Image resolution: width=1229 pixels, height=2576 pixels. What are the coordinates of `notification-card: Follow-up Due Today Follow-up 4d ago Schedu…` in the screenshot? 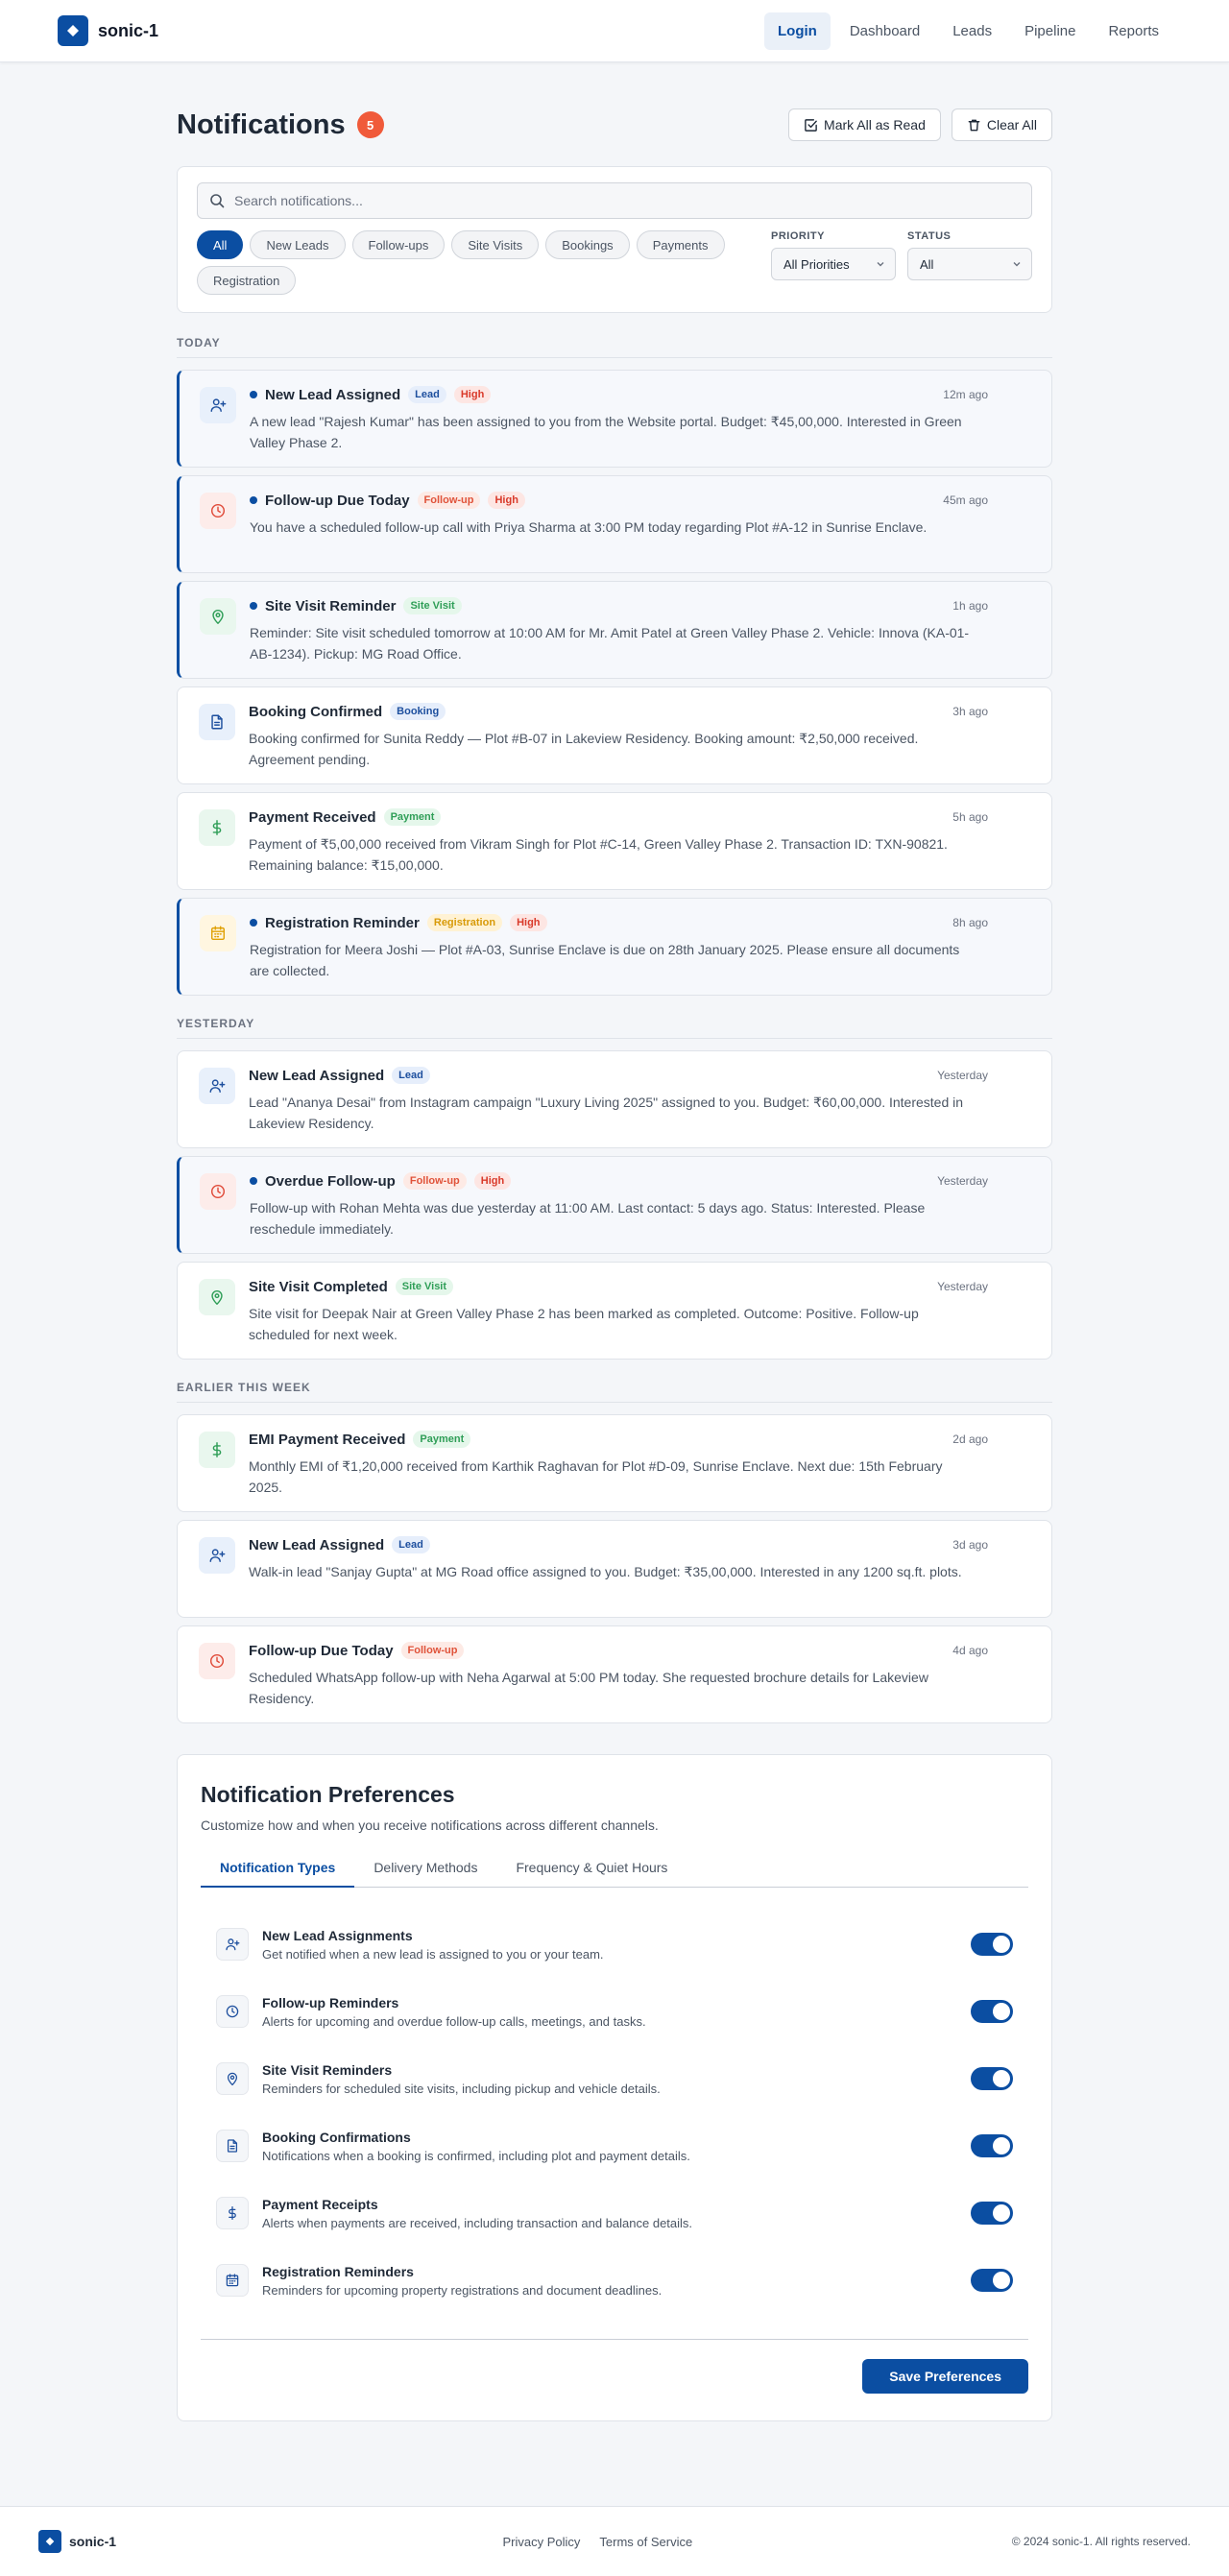 It's located at (614, 1674).